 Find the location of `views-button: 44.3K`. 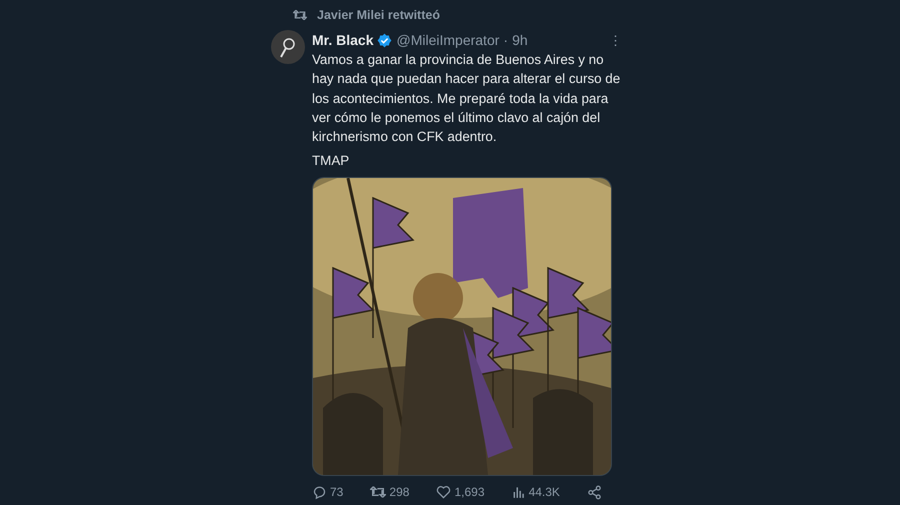

views-button: 44.3K is located at coordinates (536, 492).